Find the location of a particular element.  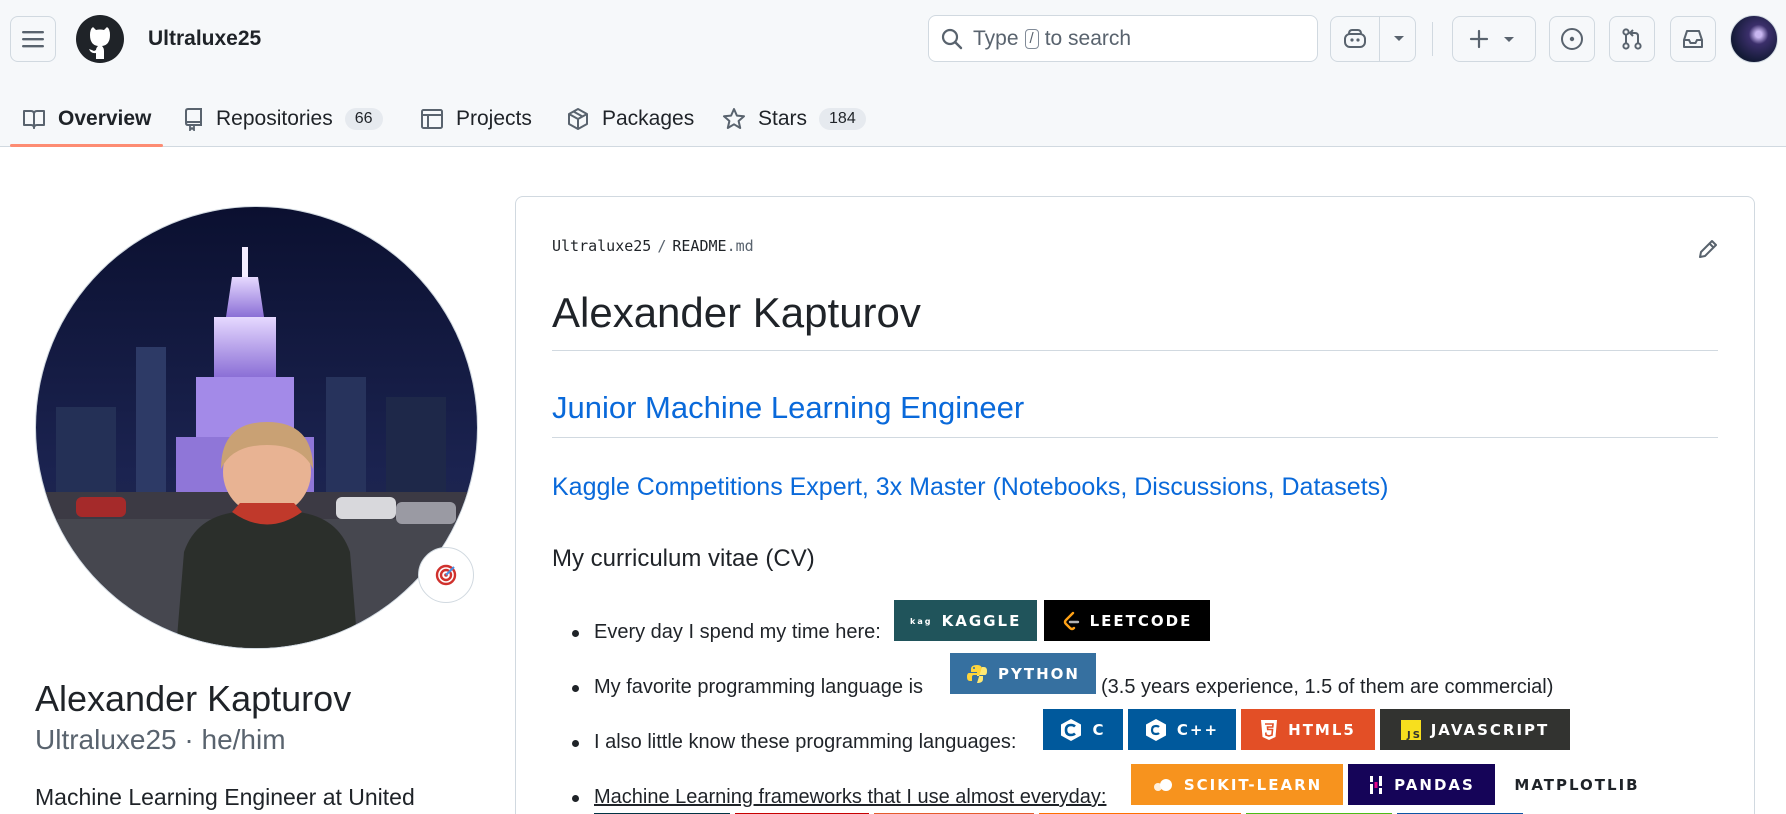

matplotlib-badge: MATPLOTLIB is located at coordinates (1577, 784).